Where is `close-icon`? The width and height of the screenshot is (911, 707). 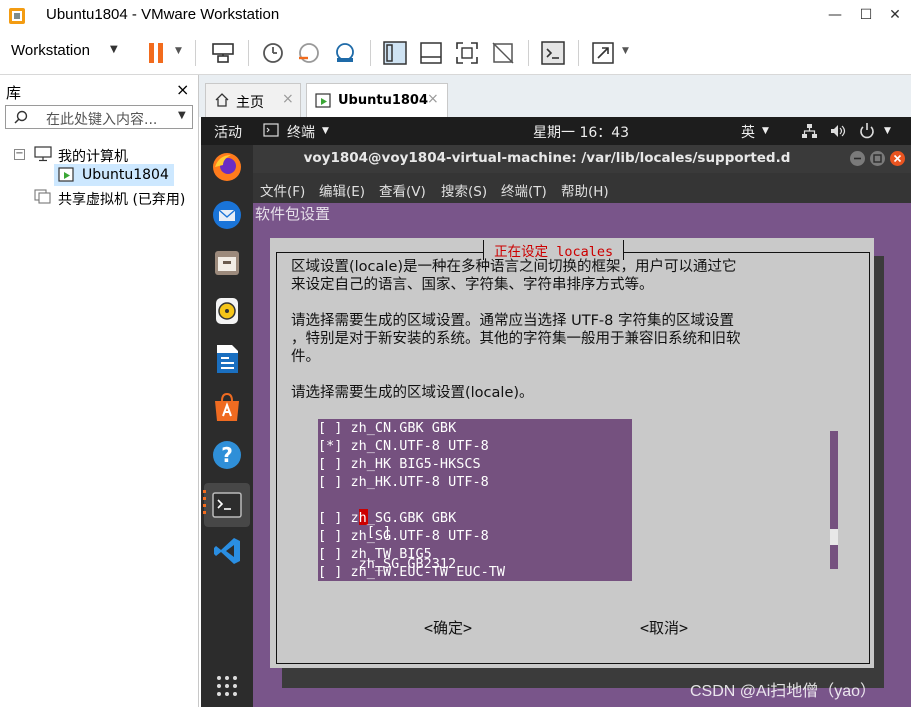 close-icon is located at coordinates (897, 158).